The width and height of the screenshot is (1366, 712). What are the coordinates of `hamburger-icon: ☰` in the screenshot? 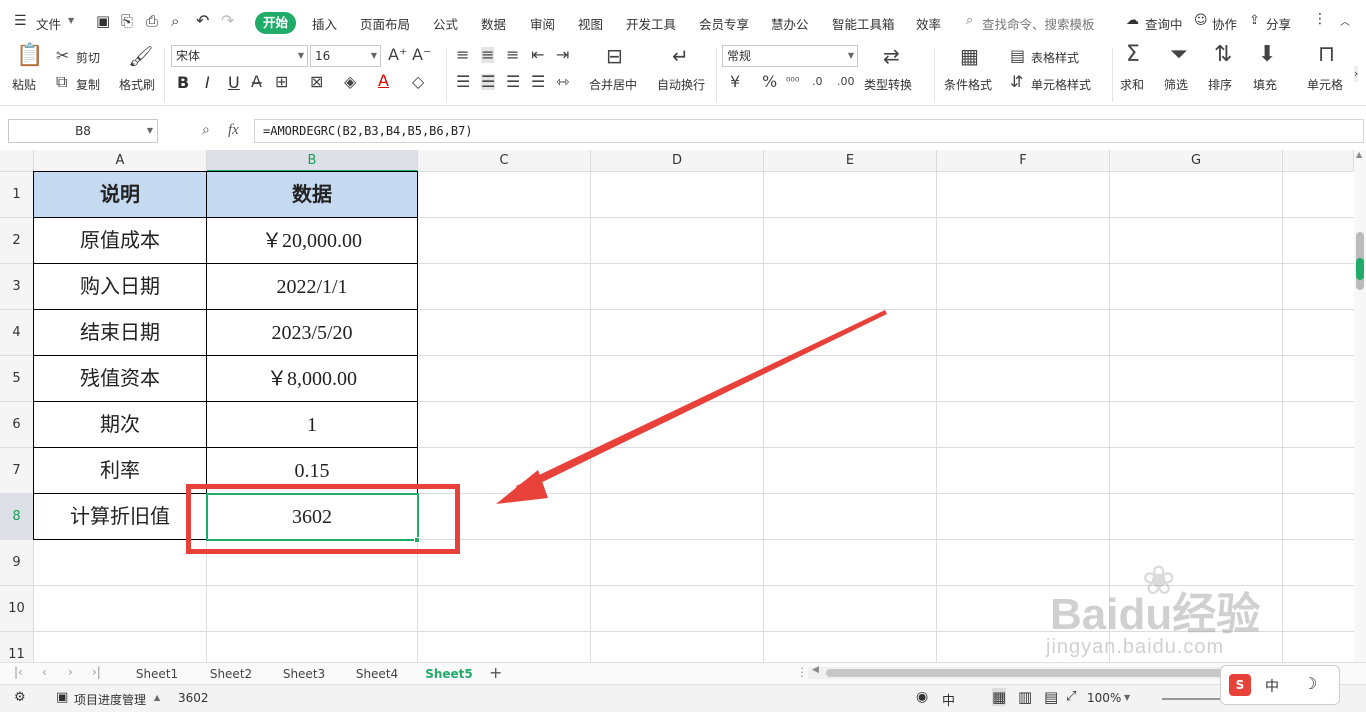 It's located at (20, 21).